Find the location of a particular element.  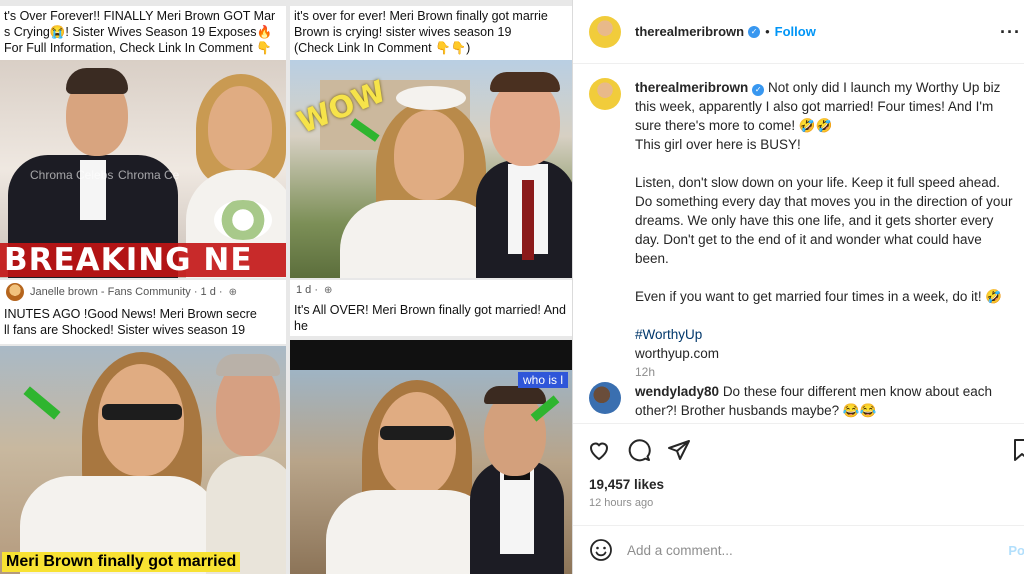

more-options-icon: ··· is located at coordinates (1010, 32).